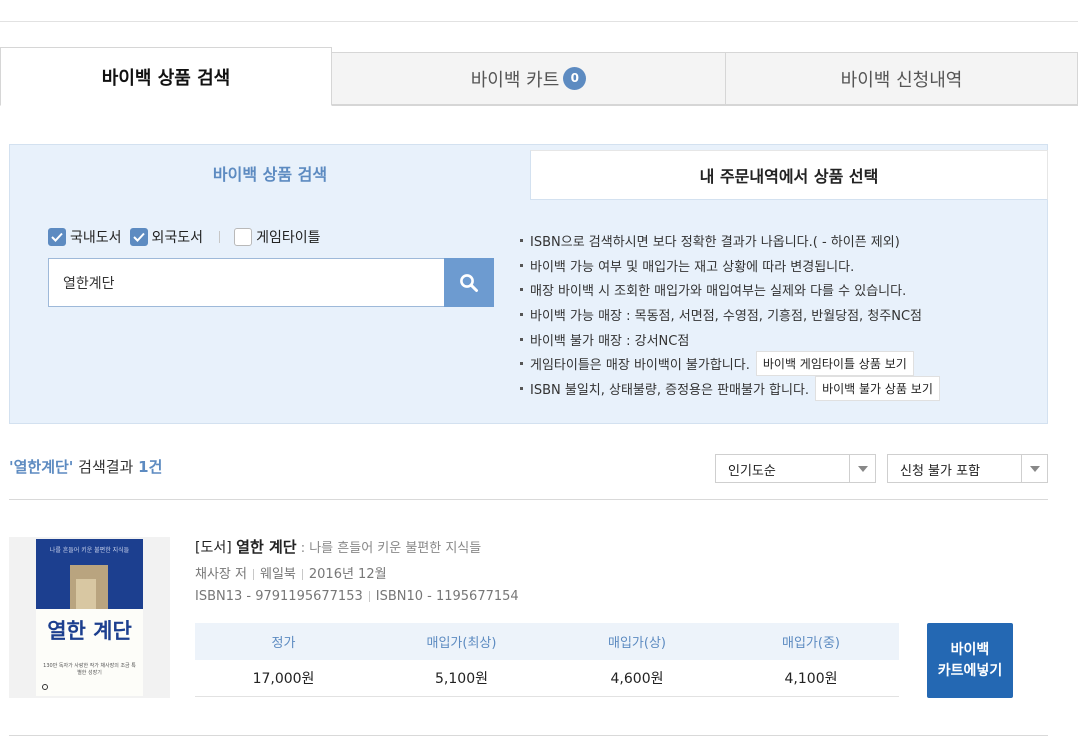 This screenshot has height=747, width=1078. Describe the element at coordinates (877, 388) in the screenshot. I see `view-unavailable-button: 바이백 불가 상품 보기` at that location.